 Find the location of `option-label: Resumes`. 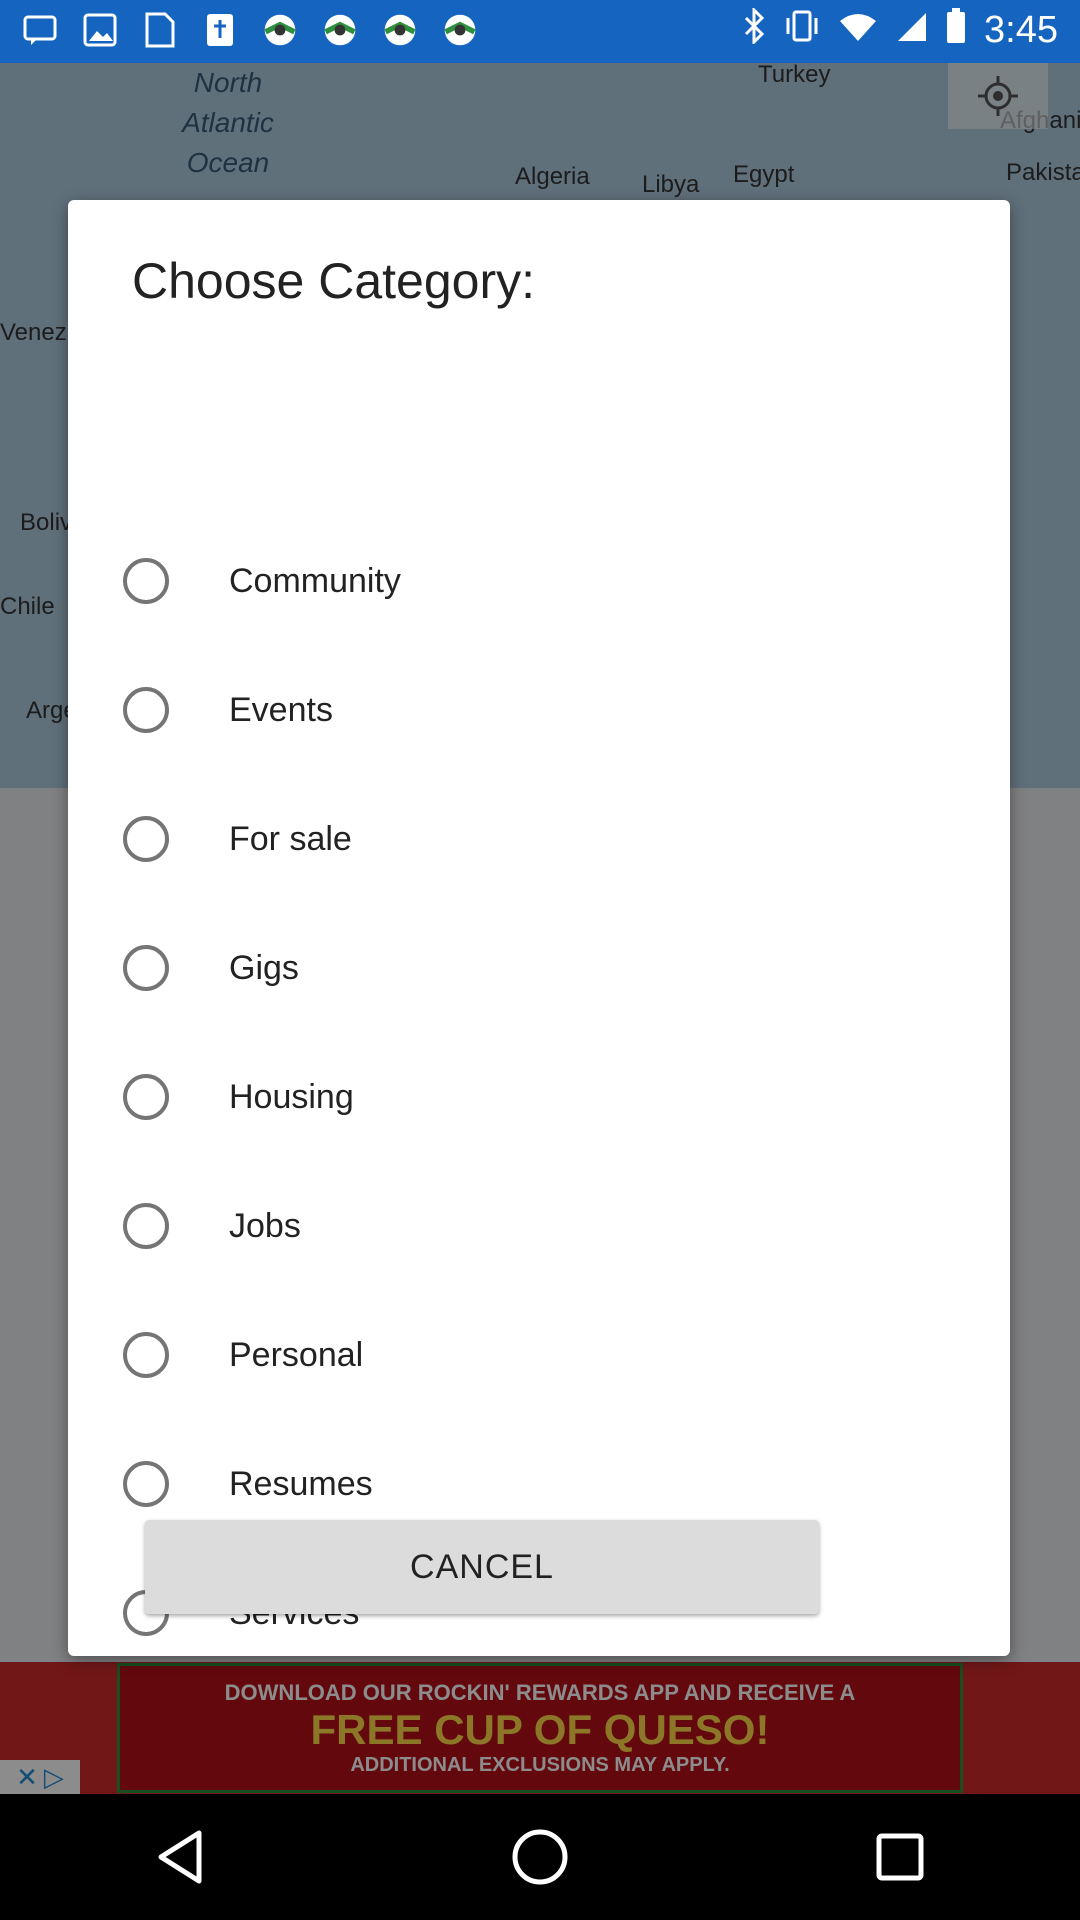

option-label: Resumes is located at coordinates (301, 1483).